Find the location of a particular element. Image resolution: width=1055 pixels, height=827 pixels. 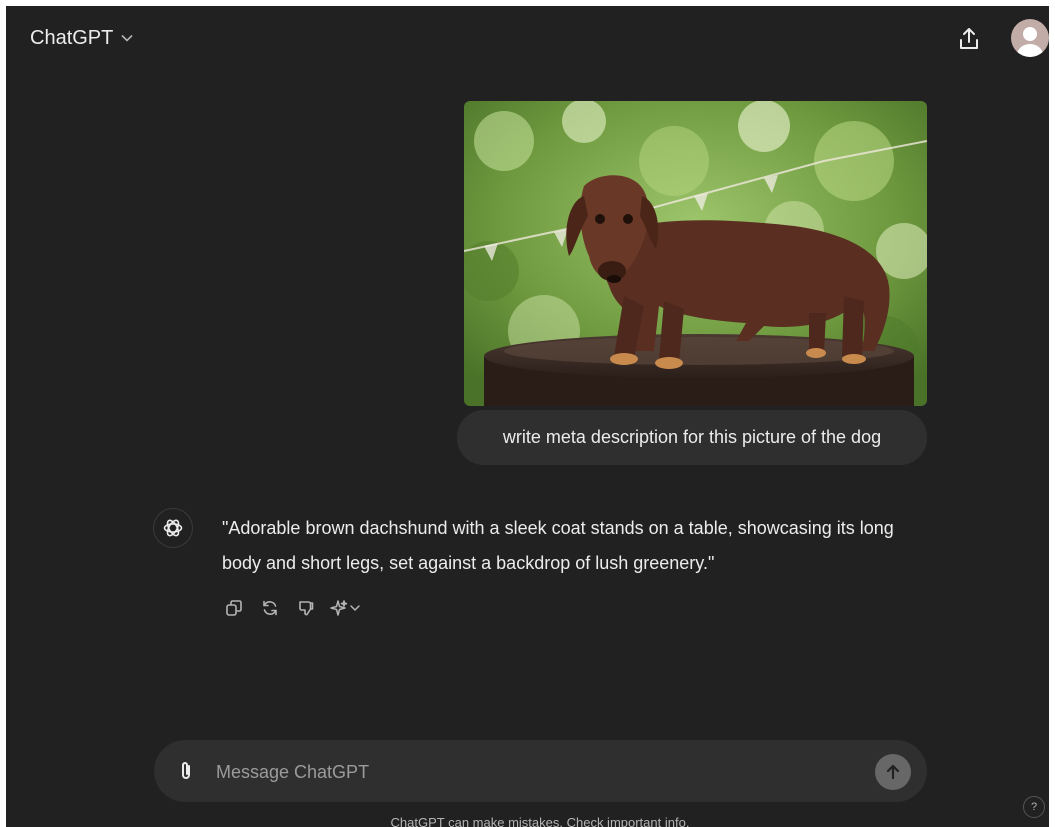

message-actions is located at coordinates (292, 608).